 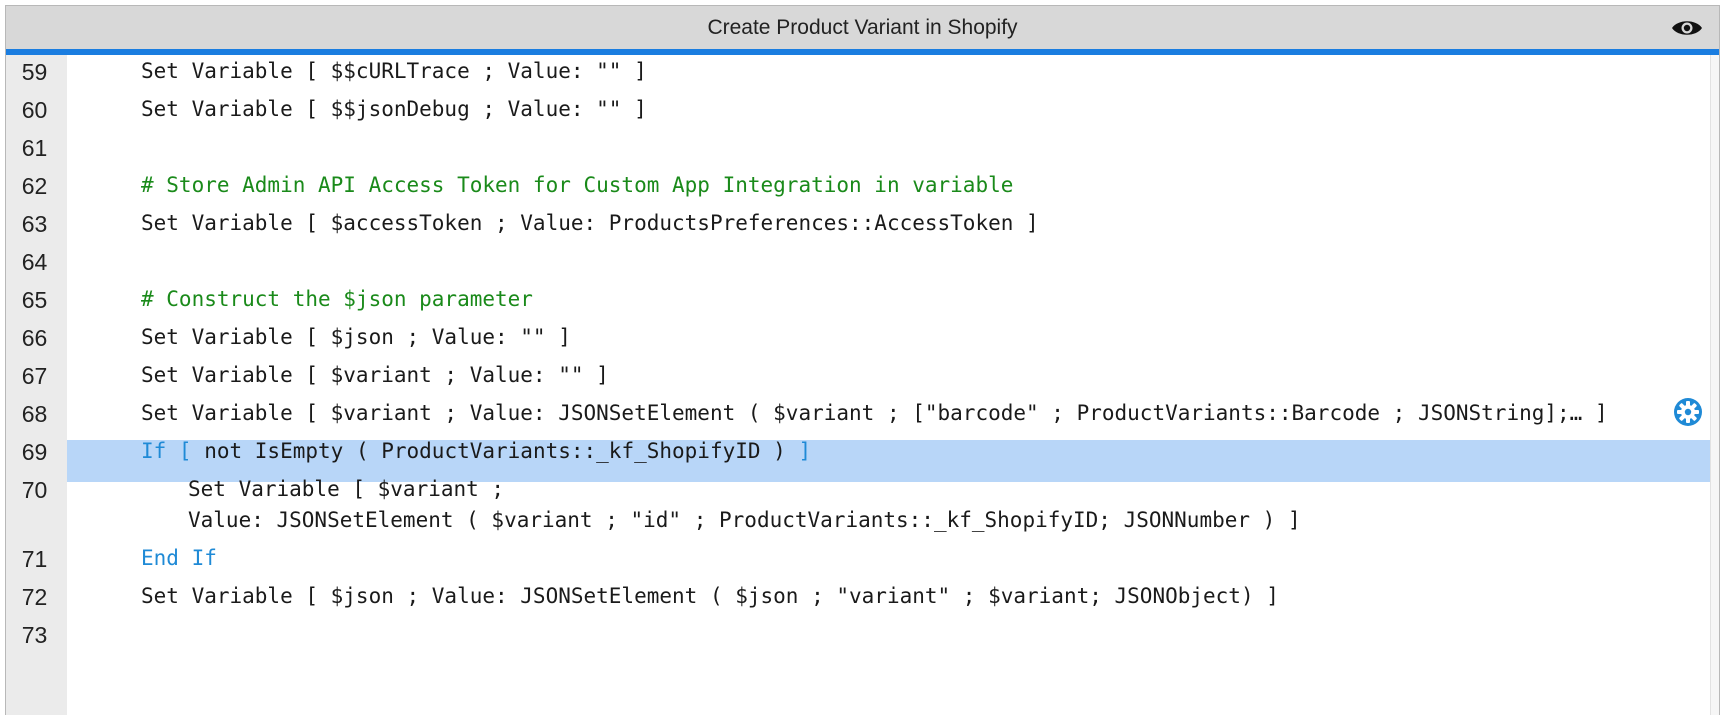 What do you see at coordinates (862, 148) in the screenshot?
I see `script-line-61: 61` at bounding box center [862, 148].